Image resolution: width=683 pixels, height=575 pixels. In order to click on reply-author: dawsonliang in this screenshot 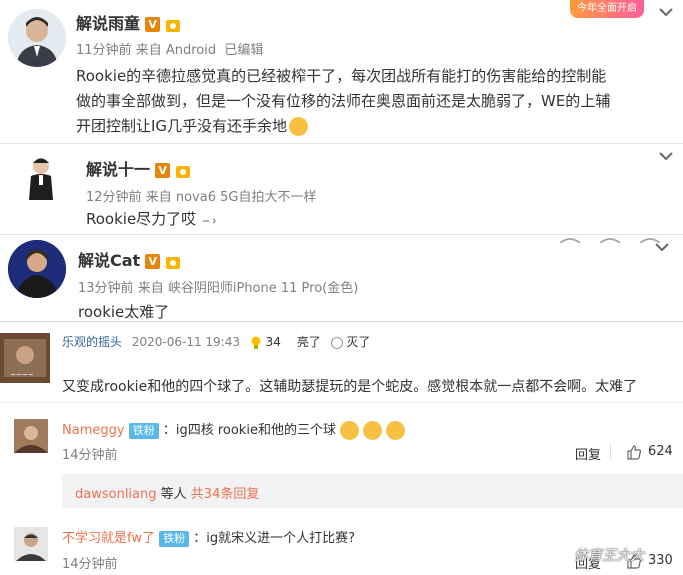, I will do `click(116, 494)`.